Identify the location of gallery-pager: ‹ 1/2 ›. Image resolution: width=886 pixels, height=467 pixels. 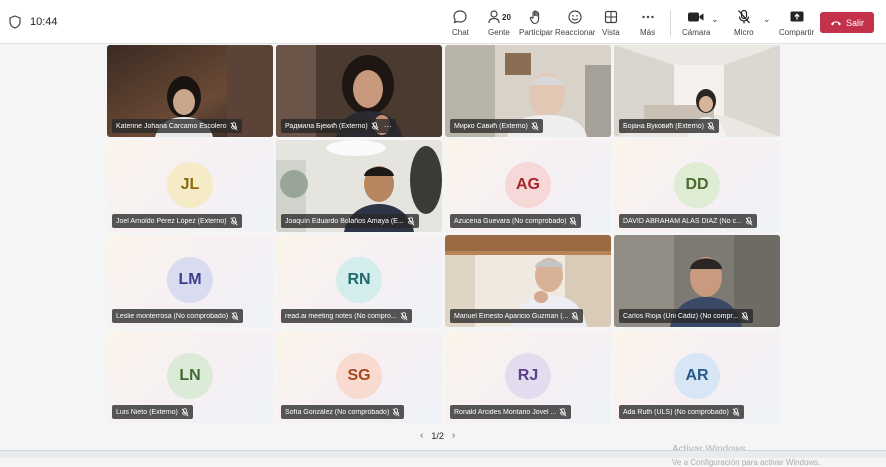
(437, 435).